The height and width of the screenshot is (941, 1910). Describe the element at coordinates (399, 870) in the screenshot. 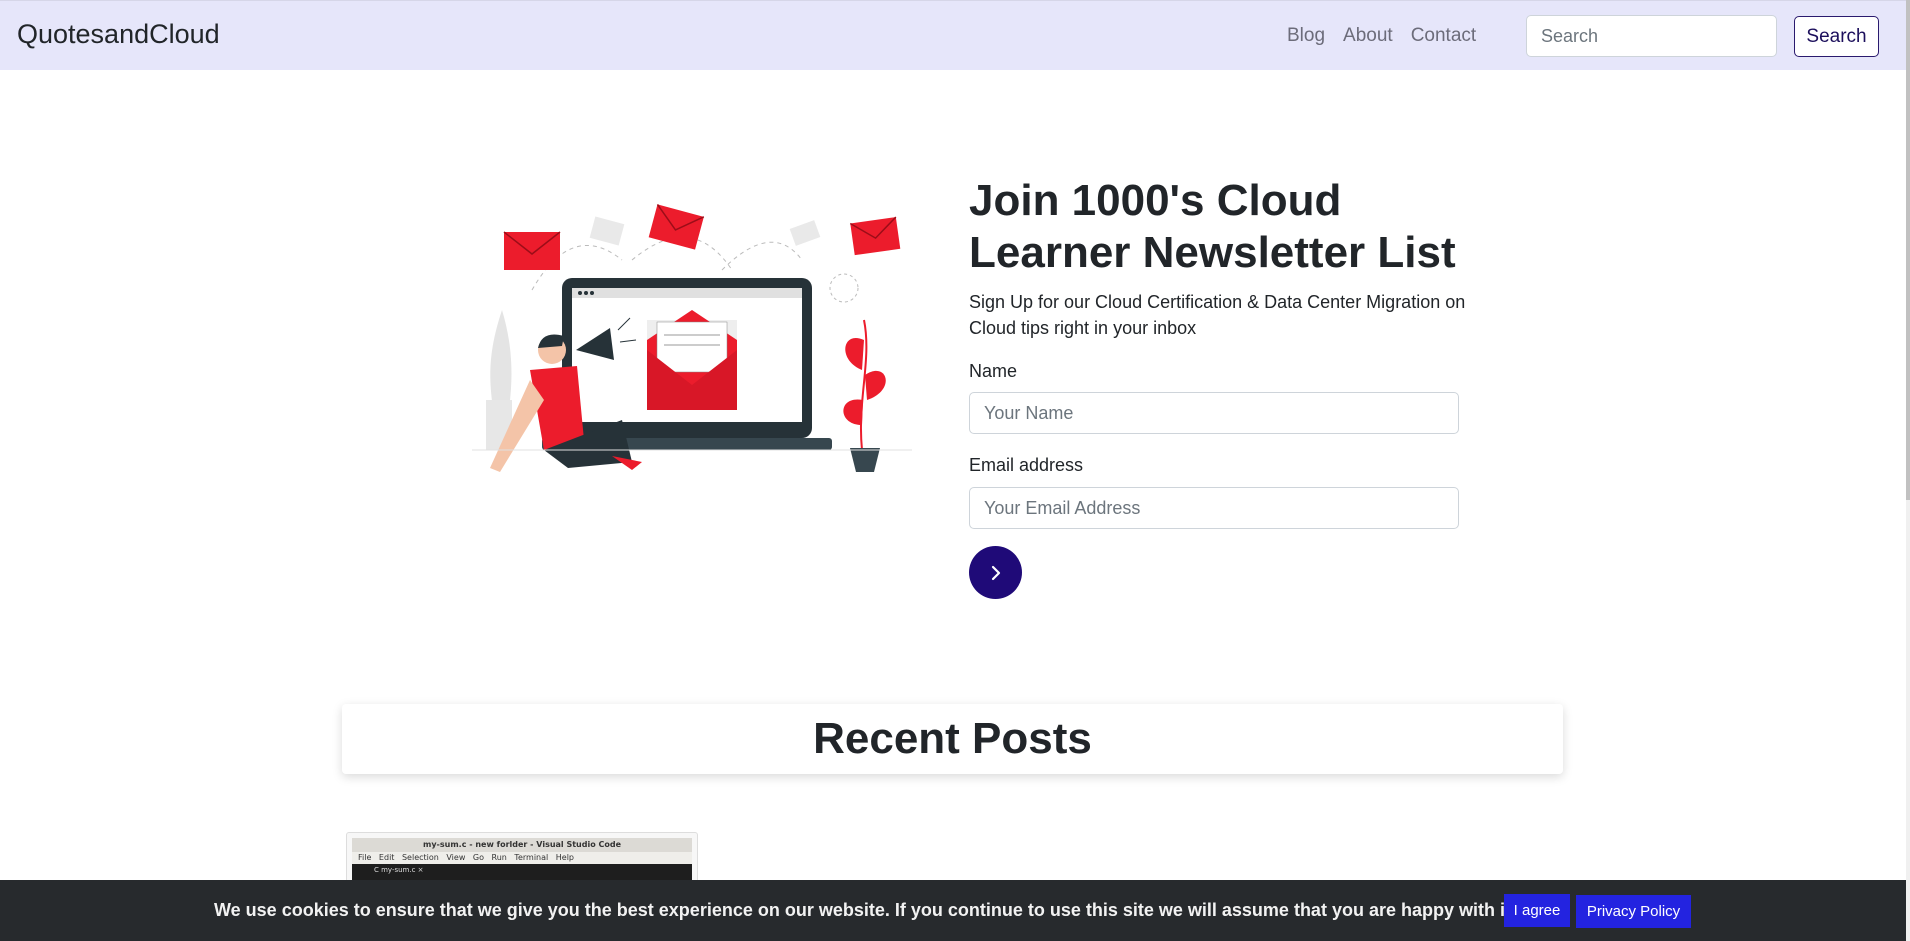

I see `thumbnail-tab: C my-sum.c ×` at that location.